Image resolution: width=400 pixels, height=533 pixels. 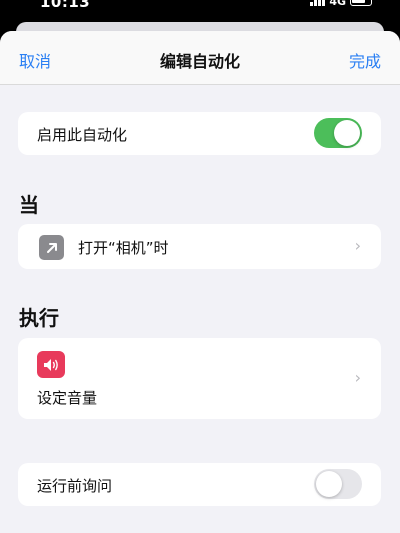 What do you see at coordinates (199, 378) in the screenshot?
I see `action-row: 设定音量 ›` at bounding box center [199, 378].